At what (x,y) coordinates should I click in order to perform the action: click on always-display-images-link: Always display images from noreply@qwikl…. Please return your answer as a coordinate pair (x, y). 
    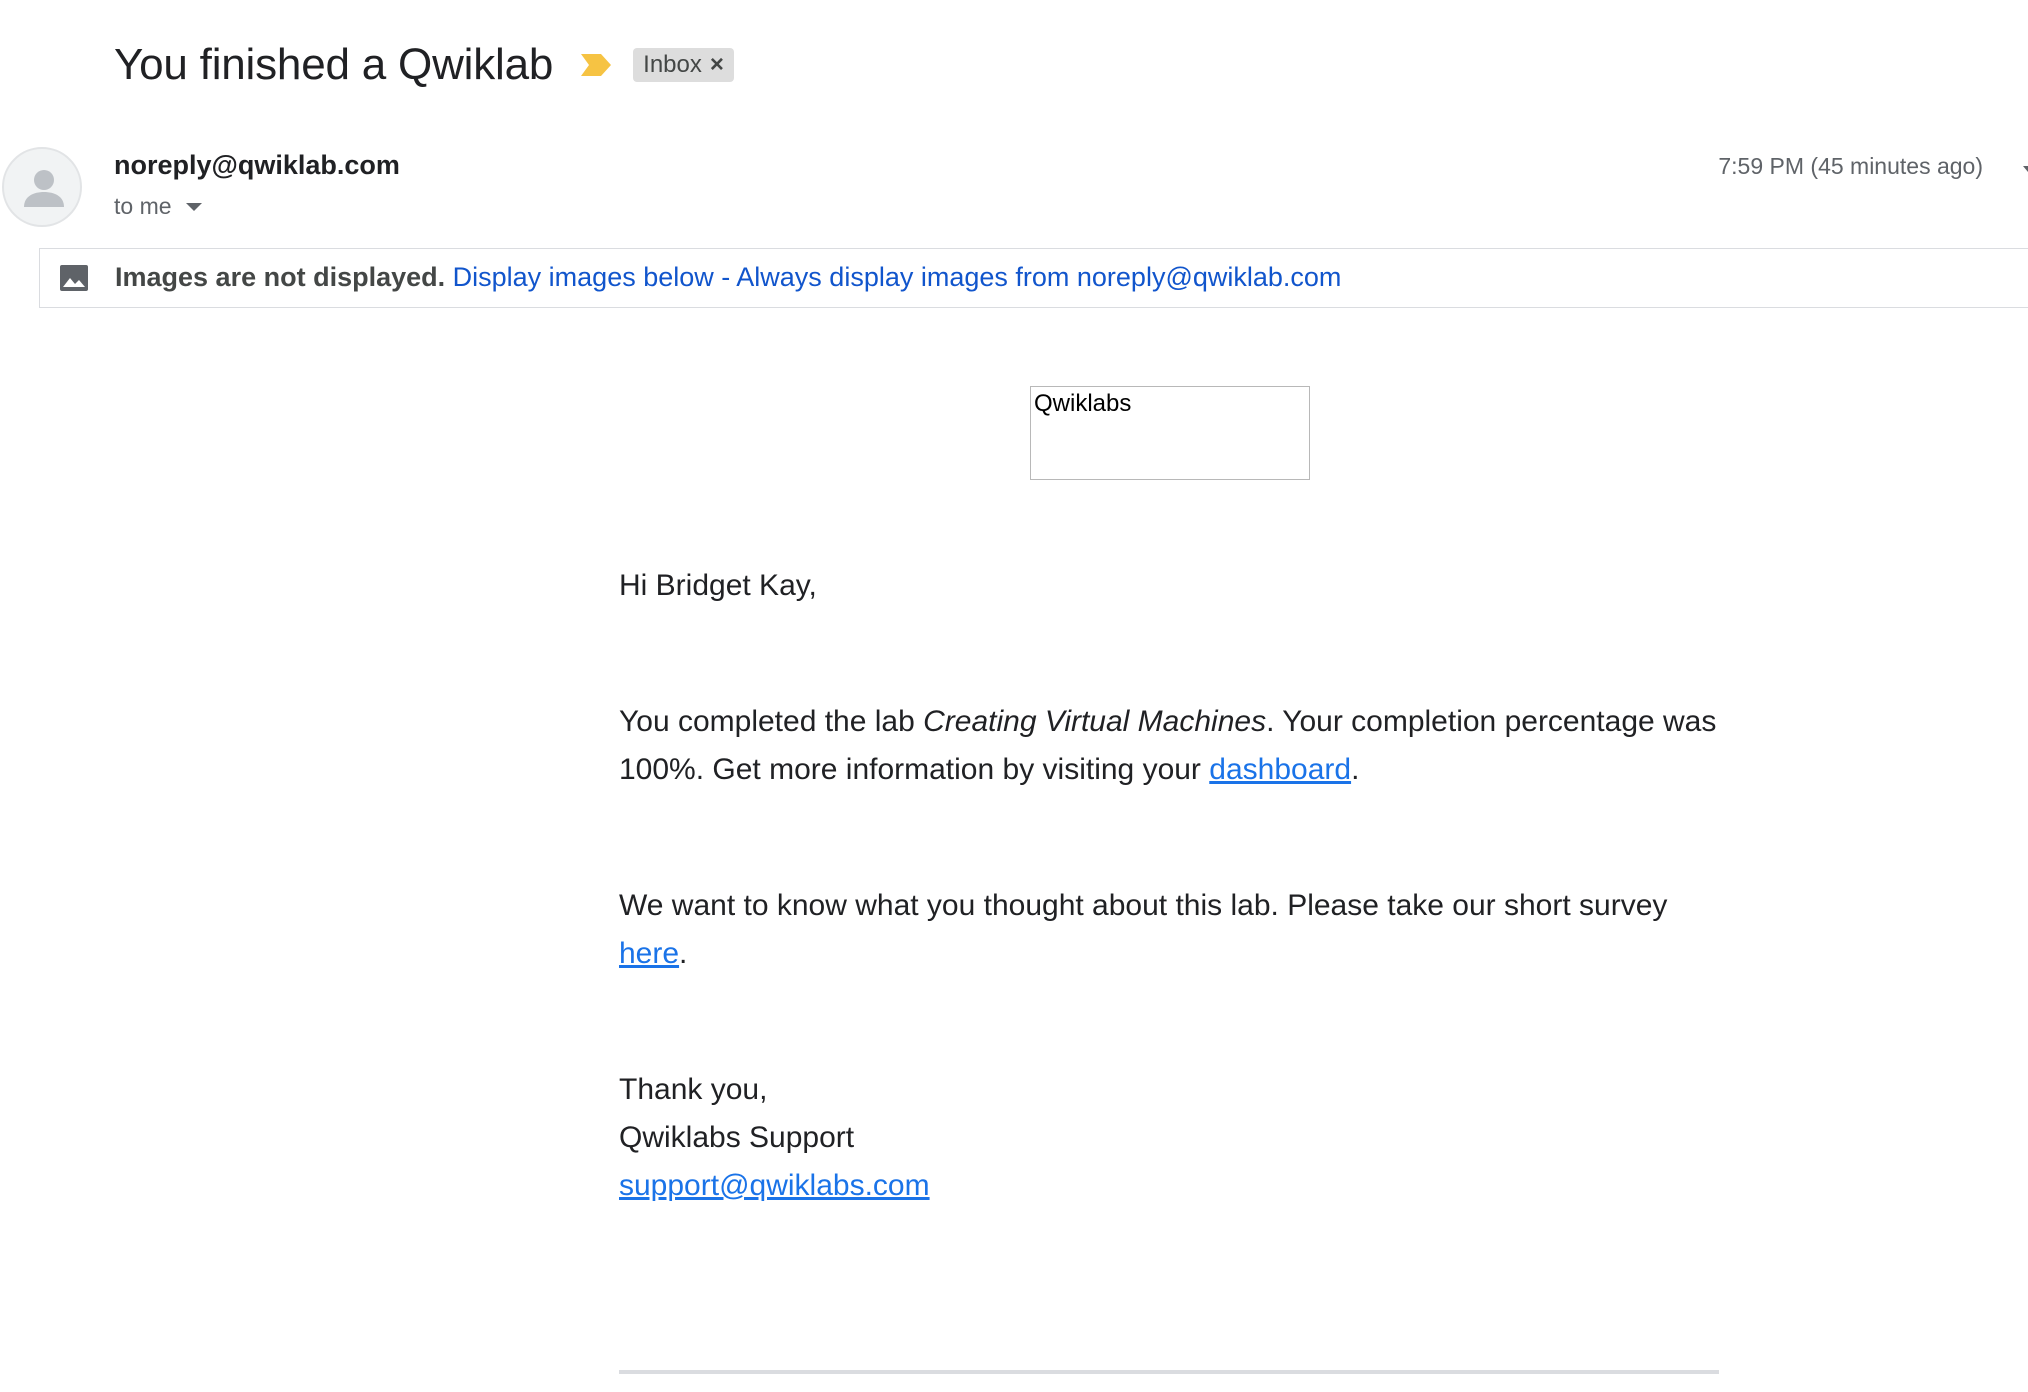
    Looking at the image, I should click on (1038, 277).